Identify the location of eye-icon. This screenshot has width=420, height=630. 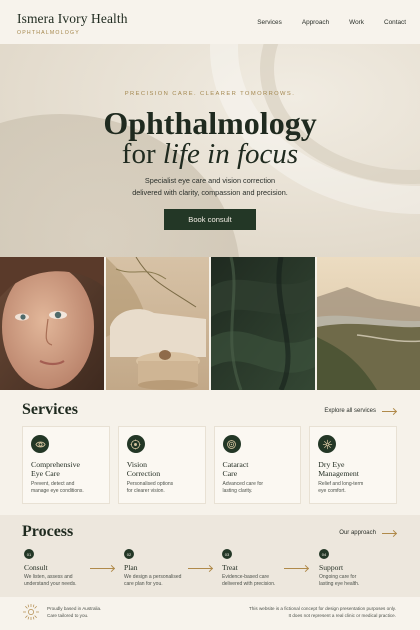
(40, 444).